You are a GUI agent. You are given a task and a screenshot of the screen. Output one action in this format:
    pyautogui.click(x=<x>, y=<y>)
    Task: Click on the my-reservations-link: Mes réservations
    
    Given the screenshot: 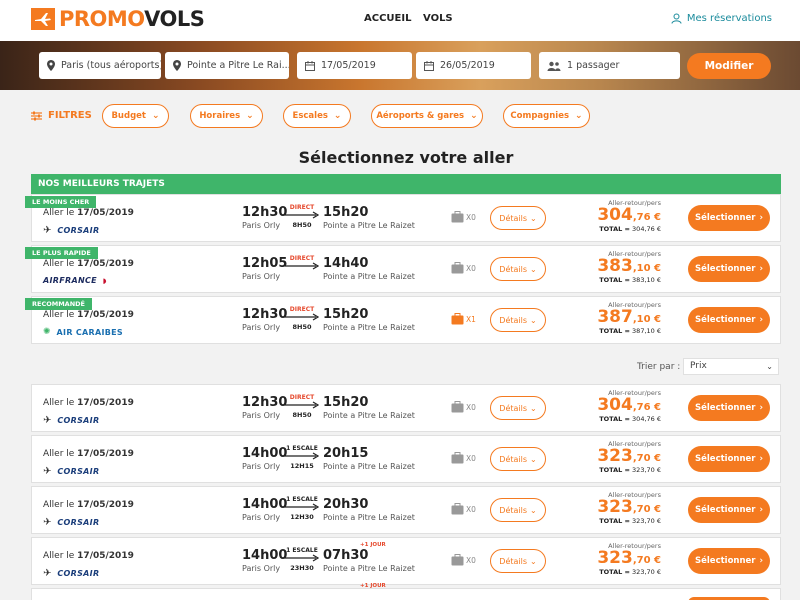 What is the action you would take?
    pyautogui.click(x=721, y=18)
    